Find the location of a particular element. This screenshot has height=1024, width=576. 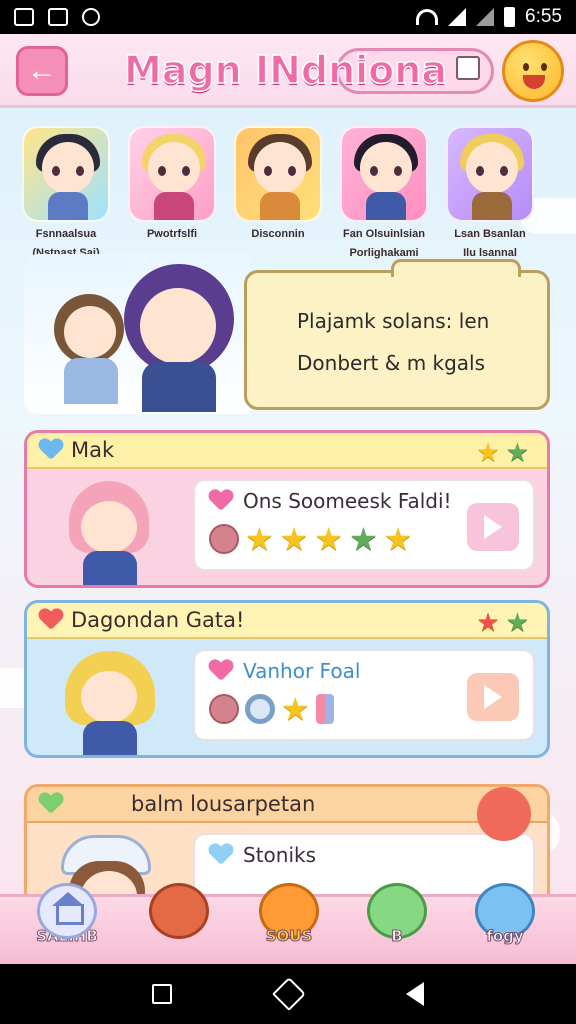

nav-label: SOUS is located at coordinates (289, 936).